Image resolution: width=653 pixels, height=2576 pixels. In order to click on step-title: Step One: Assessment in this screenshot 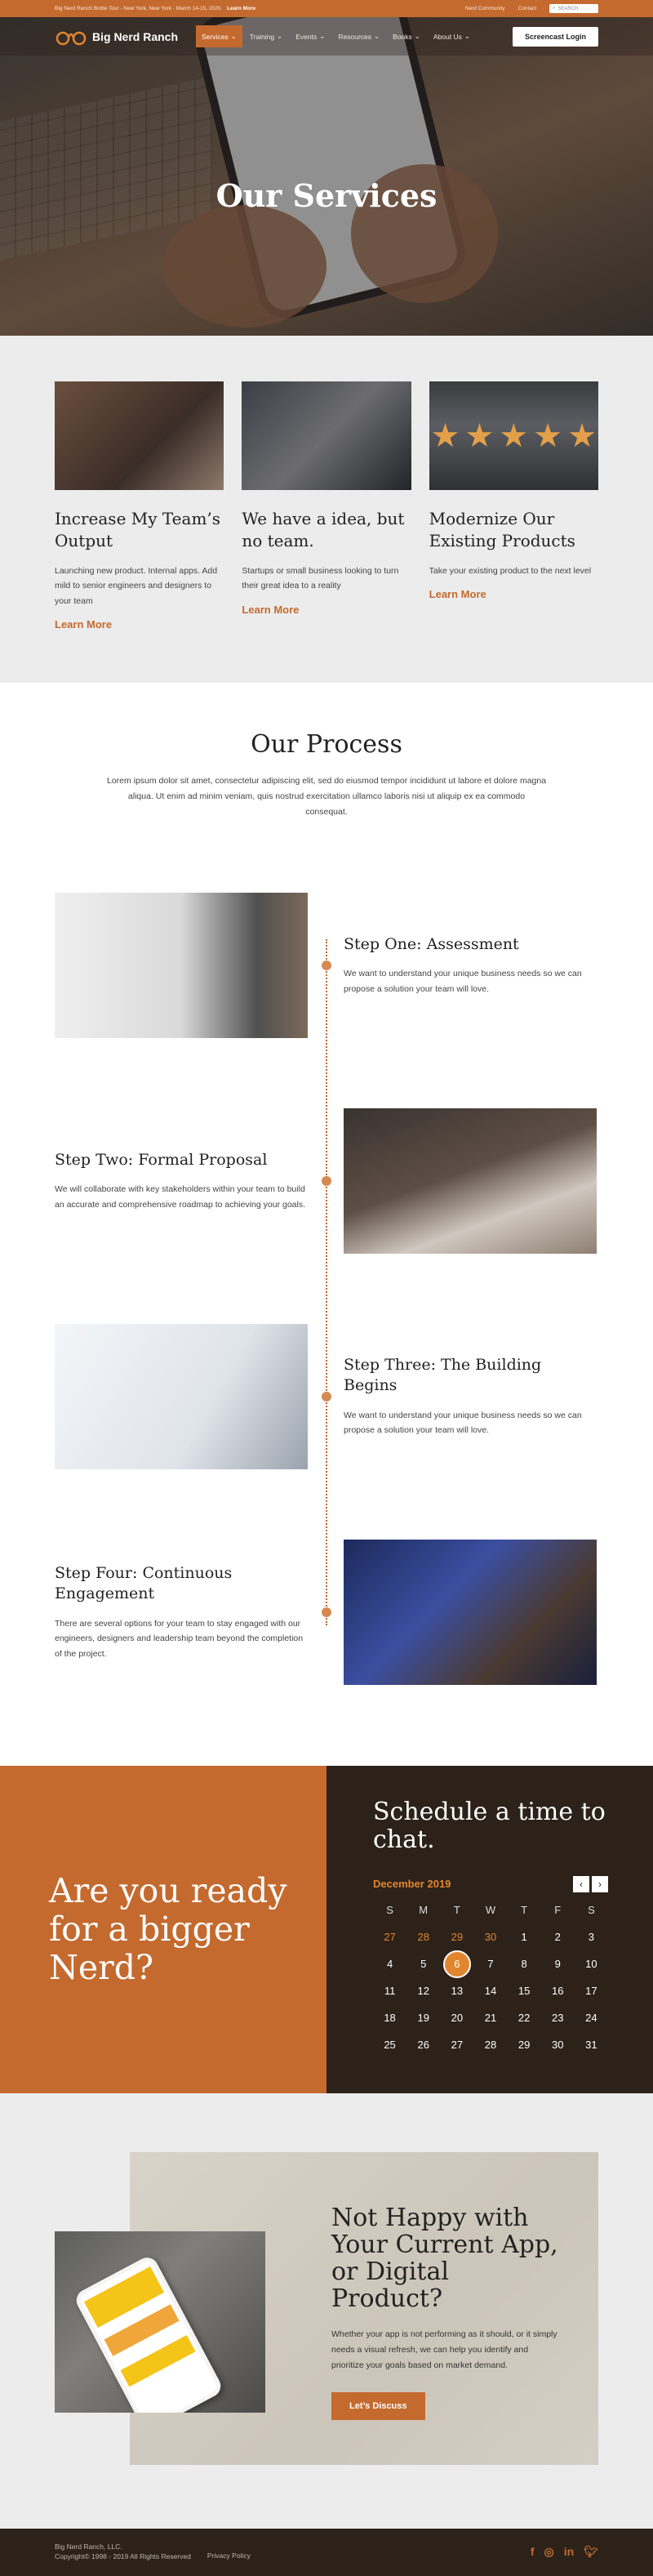, I will do `click(431, 943)`.